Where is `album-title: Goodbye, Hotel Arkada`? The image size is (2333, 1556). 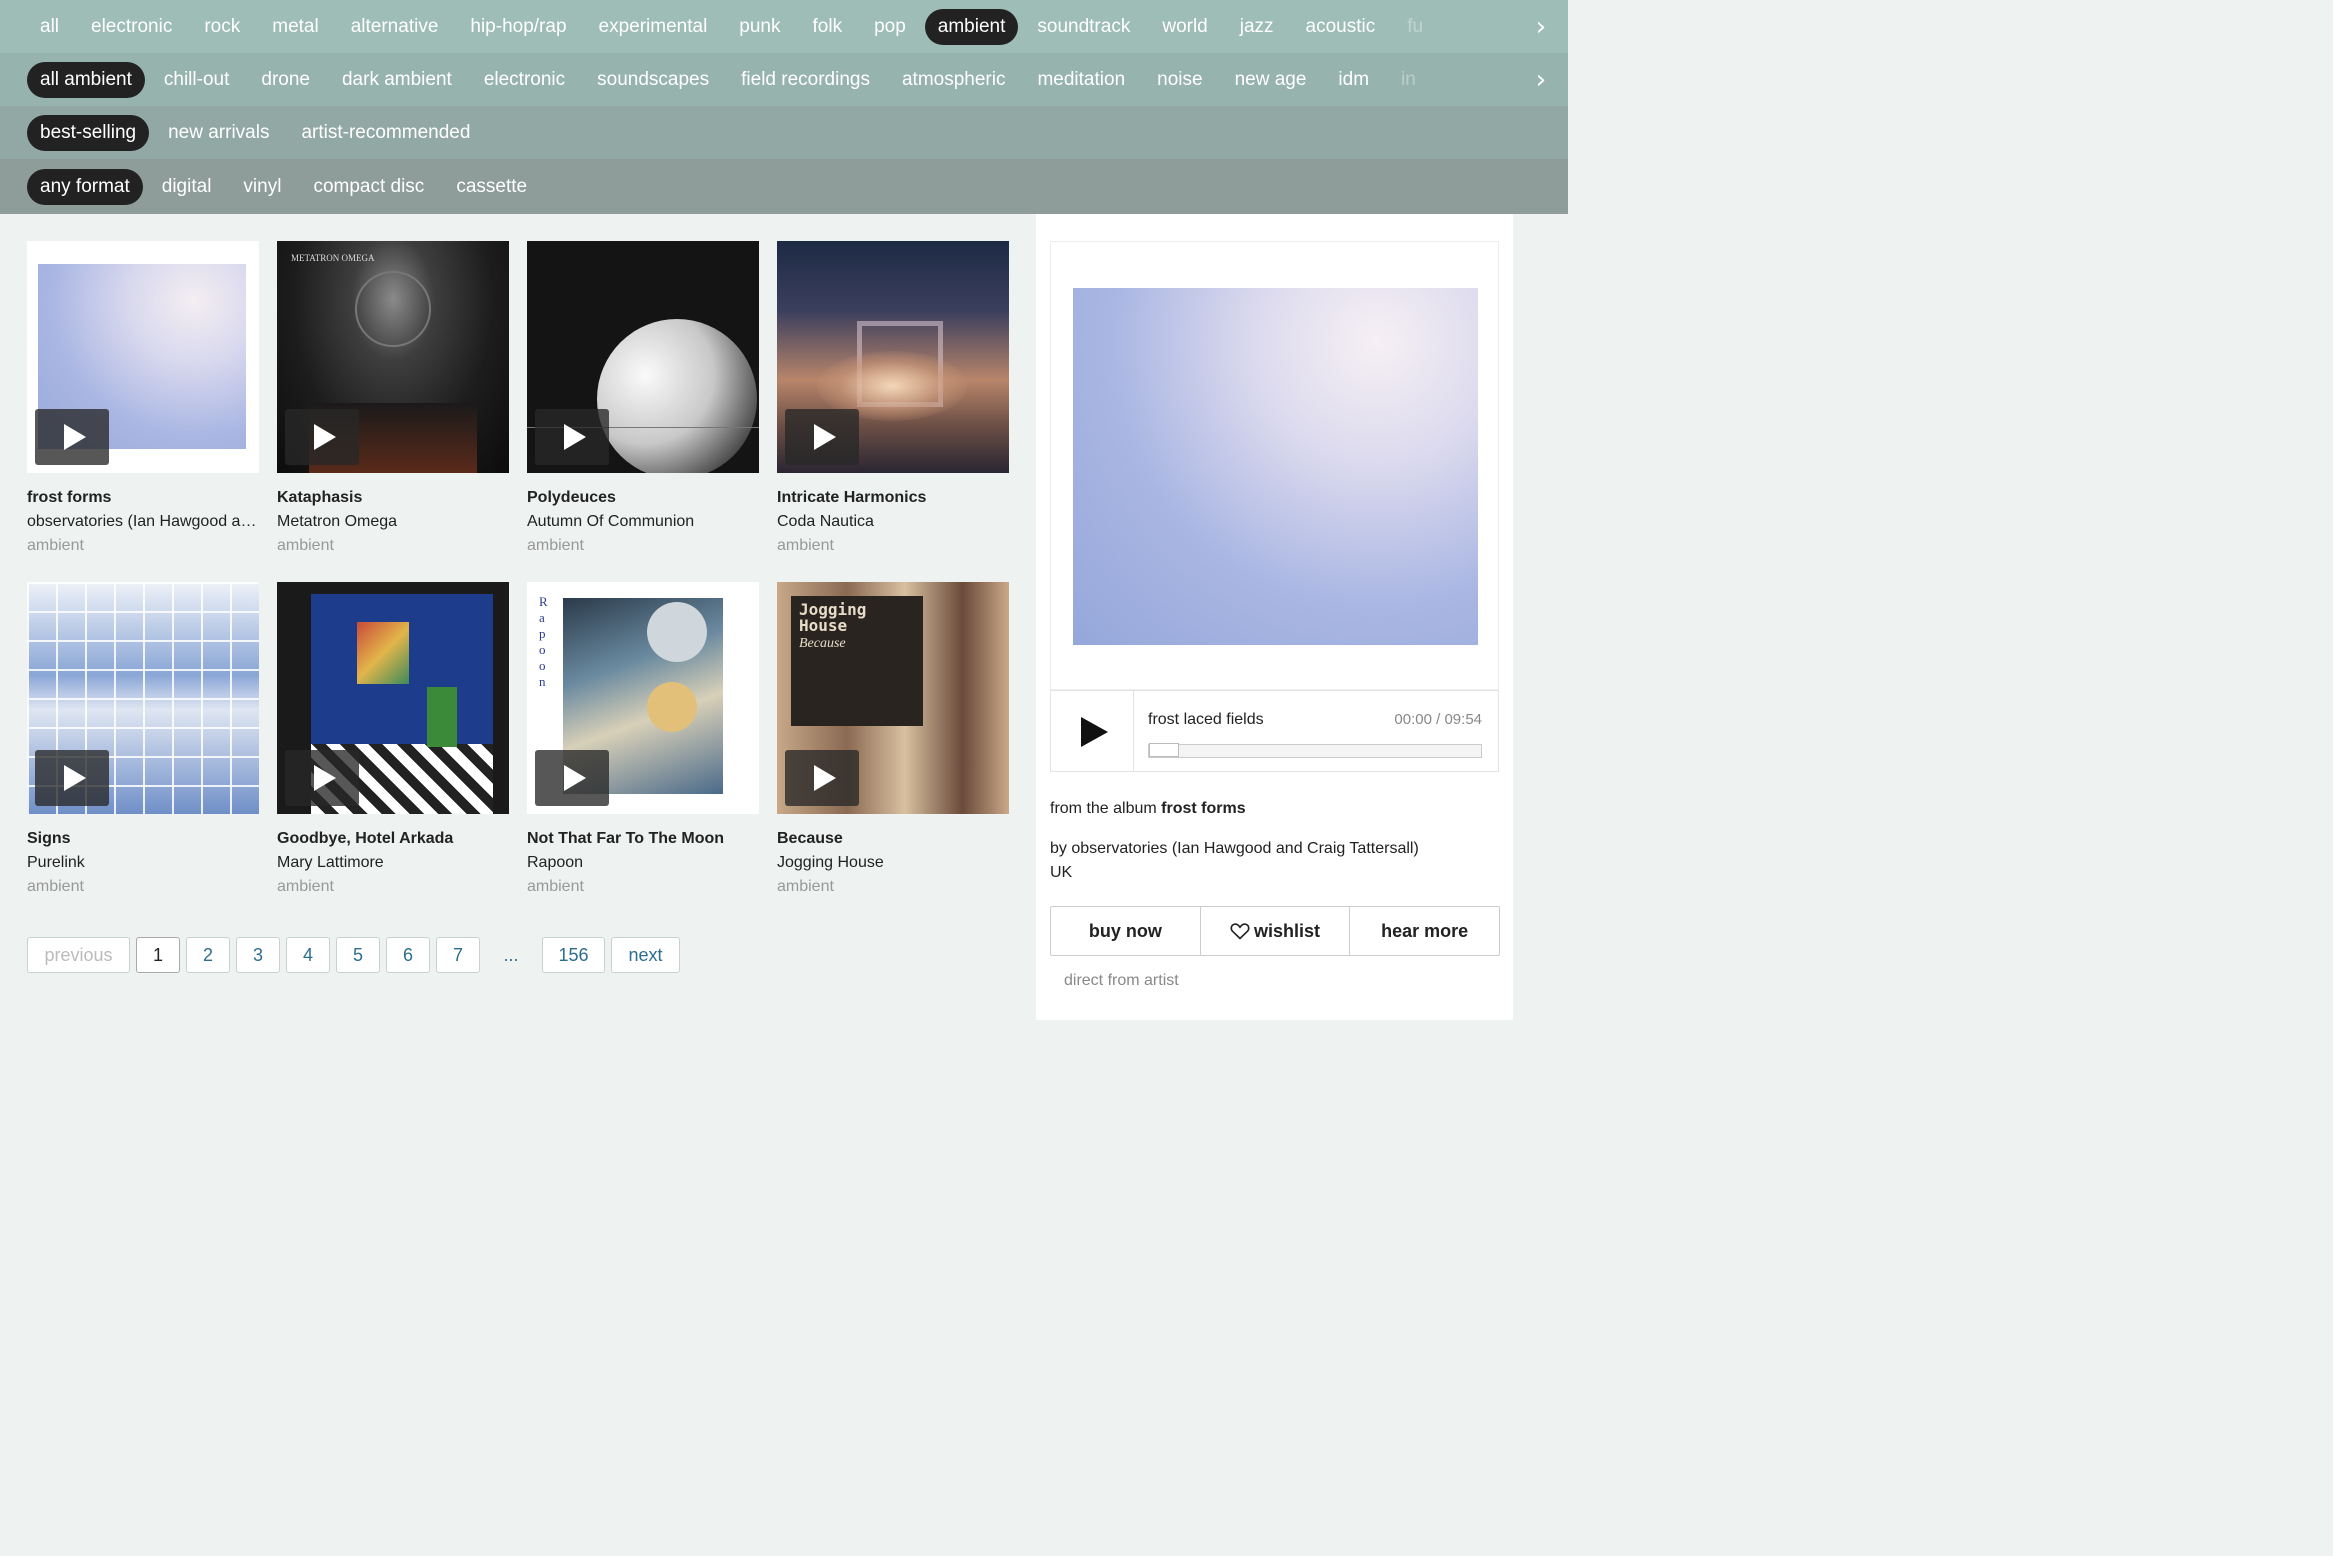
album-title: Goodbye, Hotel Arkada is located at coordinates (393, 839).